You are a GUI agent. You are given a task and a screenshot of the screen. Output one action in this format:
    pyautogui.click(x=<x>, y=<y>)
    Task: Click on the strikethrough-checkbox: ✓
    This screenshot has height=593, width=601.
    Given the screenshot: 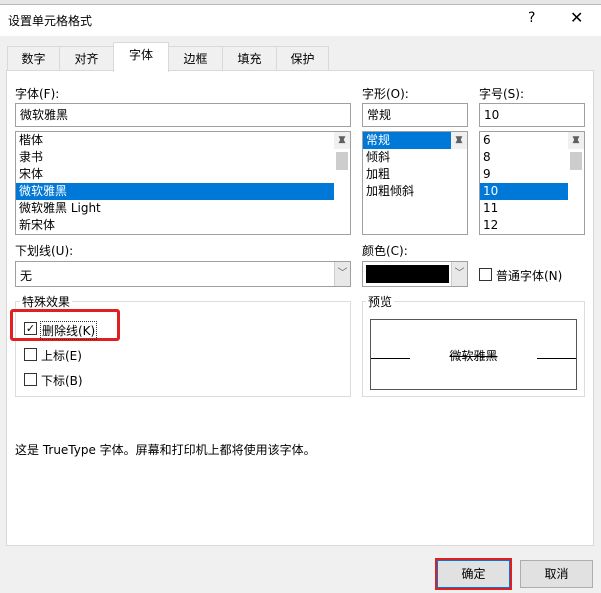 What is the action you would take?
    pyautogui.click(x=30, y=328)
    